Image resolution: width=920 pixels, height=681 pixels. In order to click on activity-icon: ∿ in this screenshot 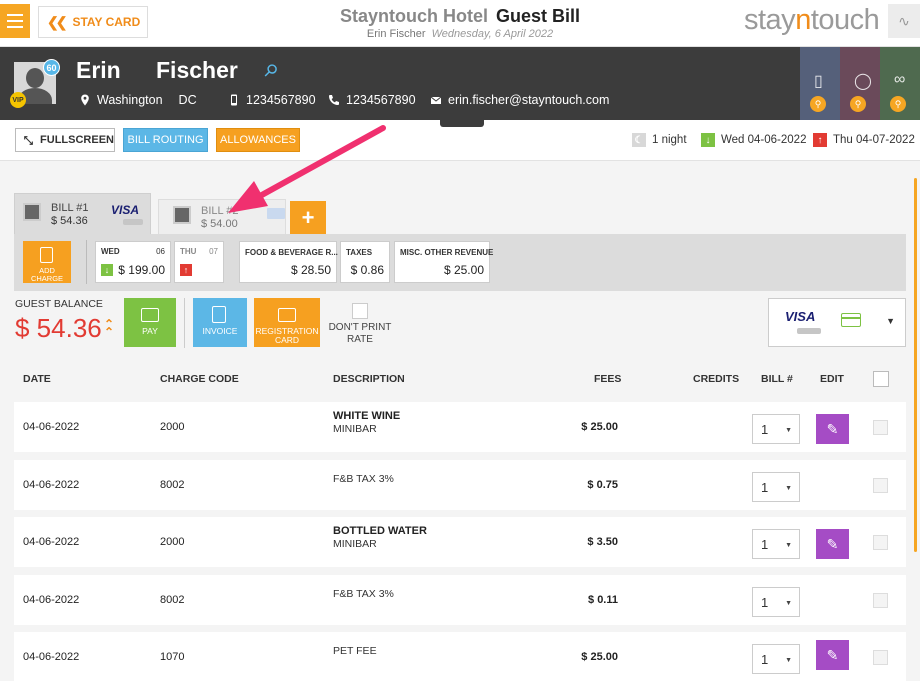, I will do `click(904, 21)`.